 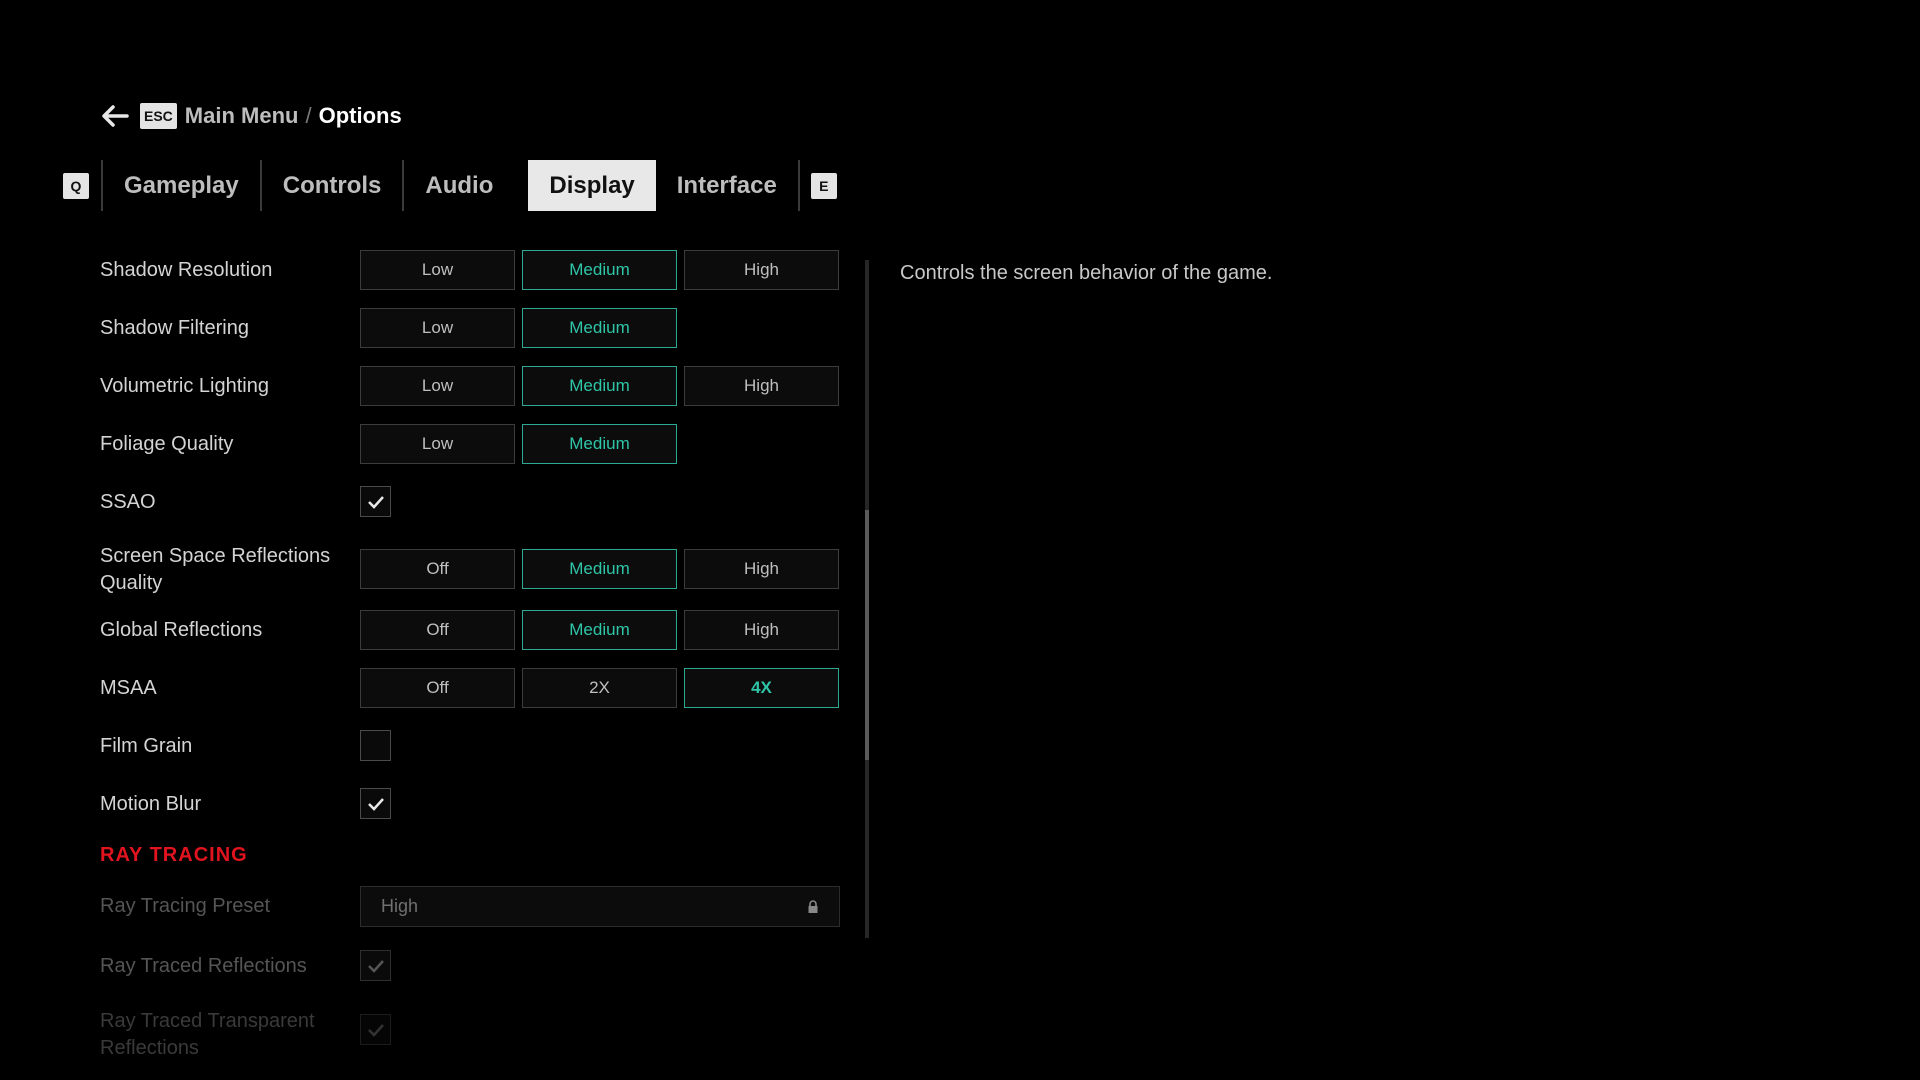 What do you see at coordinates (592, 185) in the screenshot?
I see `tab-display: Display` at bounding box center [592, 185].